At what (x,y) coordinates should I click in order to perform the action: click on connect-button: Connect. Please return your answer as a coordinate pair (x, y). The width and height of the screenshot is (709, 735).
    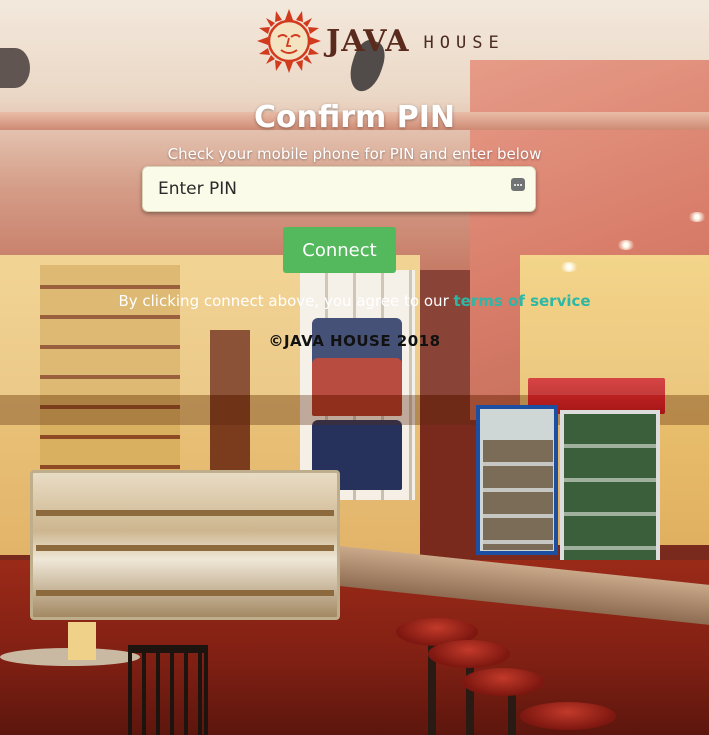
    Looking at the image, I should click on (339, 250).